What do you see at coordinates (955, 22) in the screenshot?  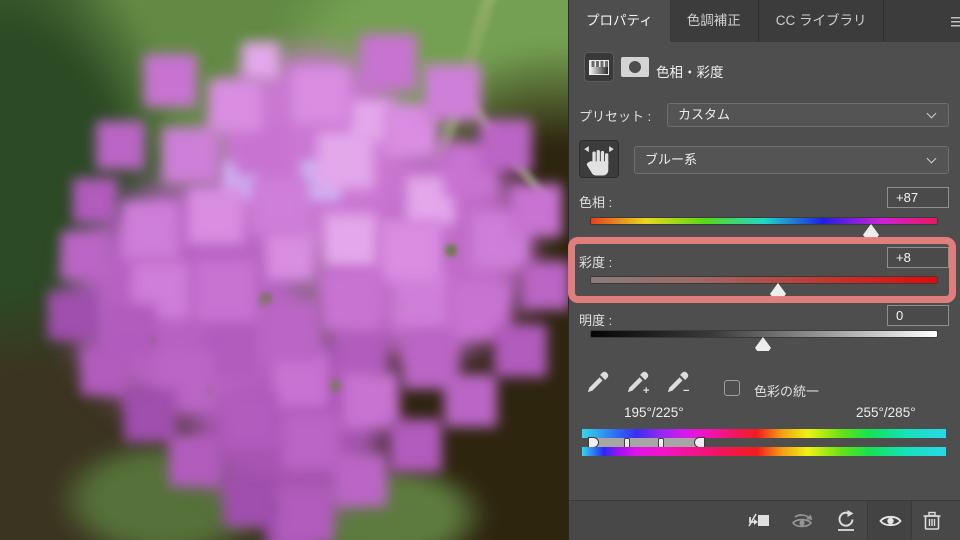 I see `panel-menu-icon` at bounding box center [955, 22].